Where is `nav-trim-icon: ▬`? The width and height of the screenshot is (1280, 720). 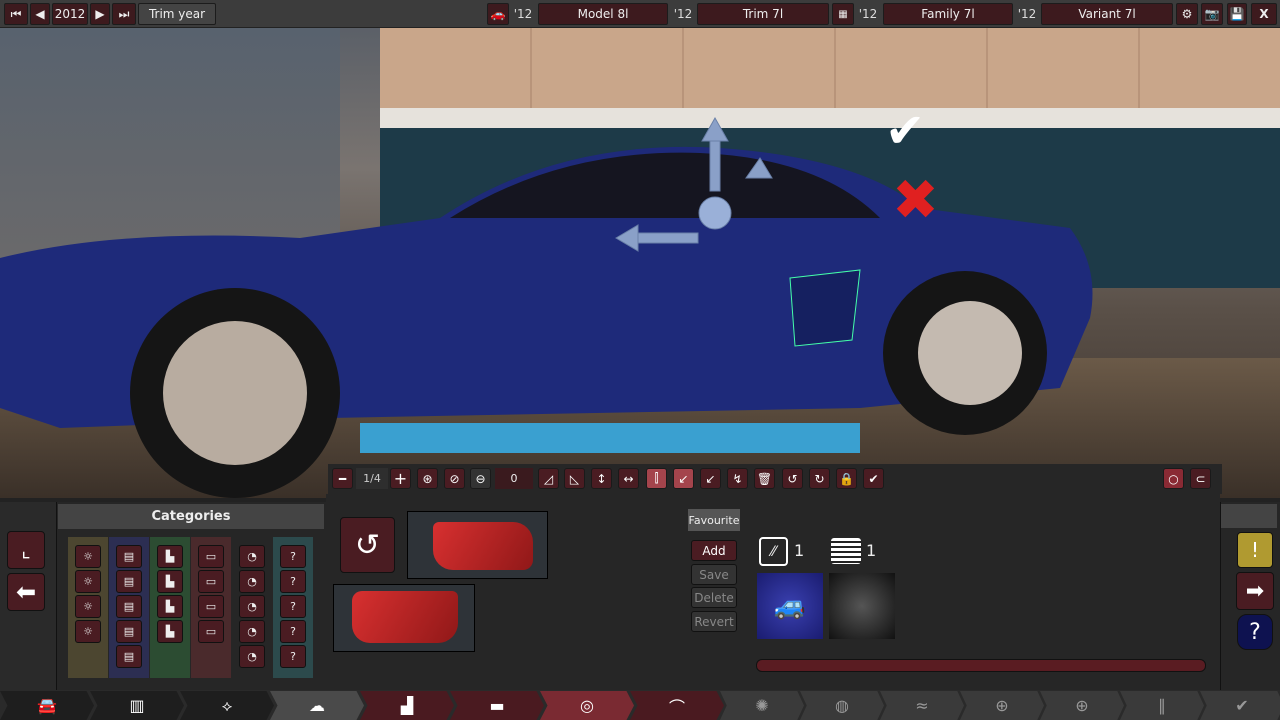
nav-trim-icon: ▬ is located at coordinates (497, 705).